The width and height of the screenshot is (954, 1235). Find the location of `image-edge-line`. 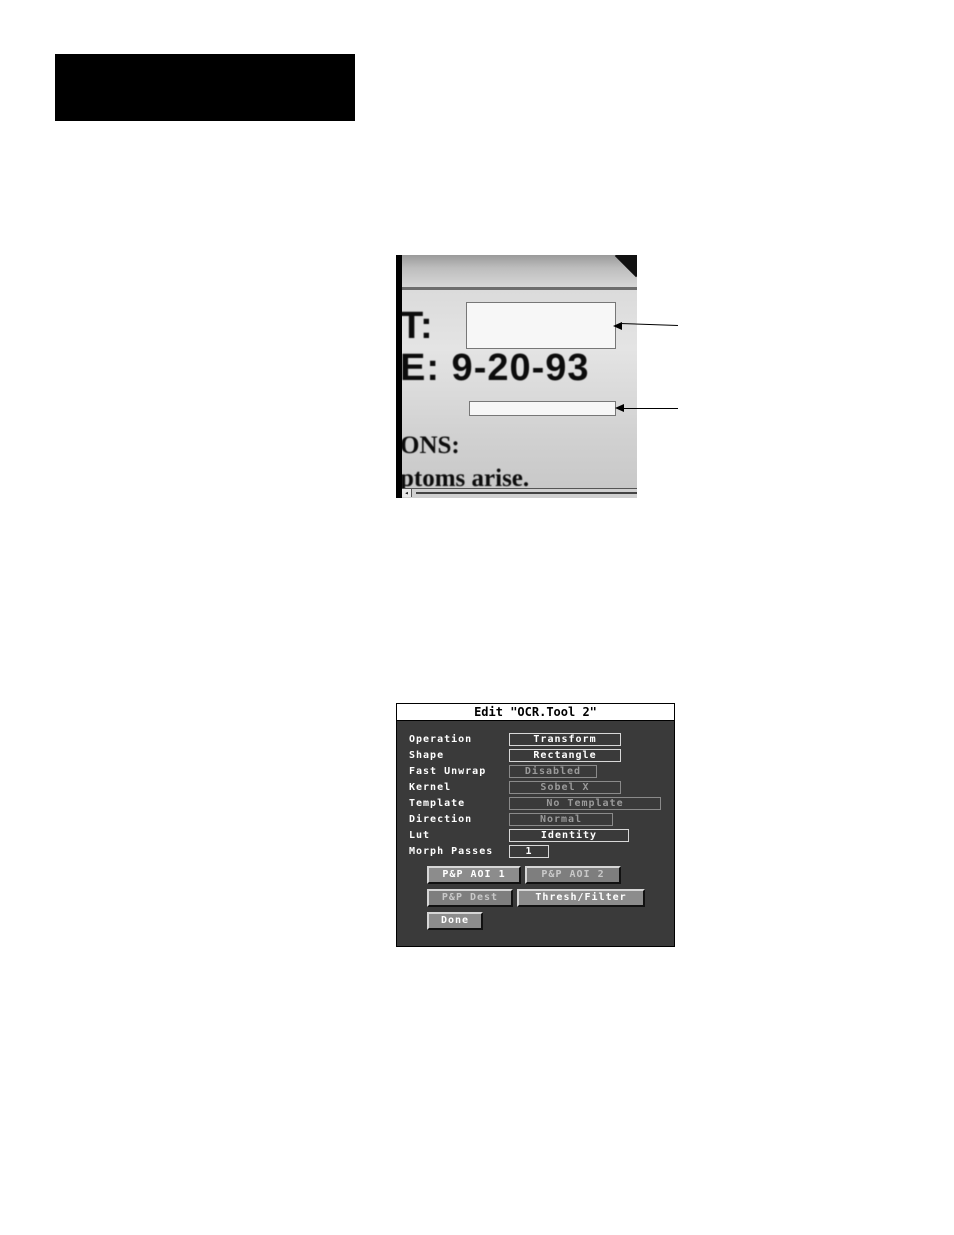

image-edge-line is located at coordinates (519, 288).